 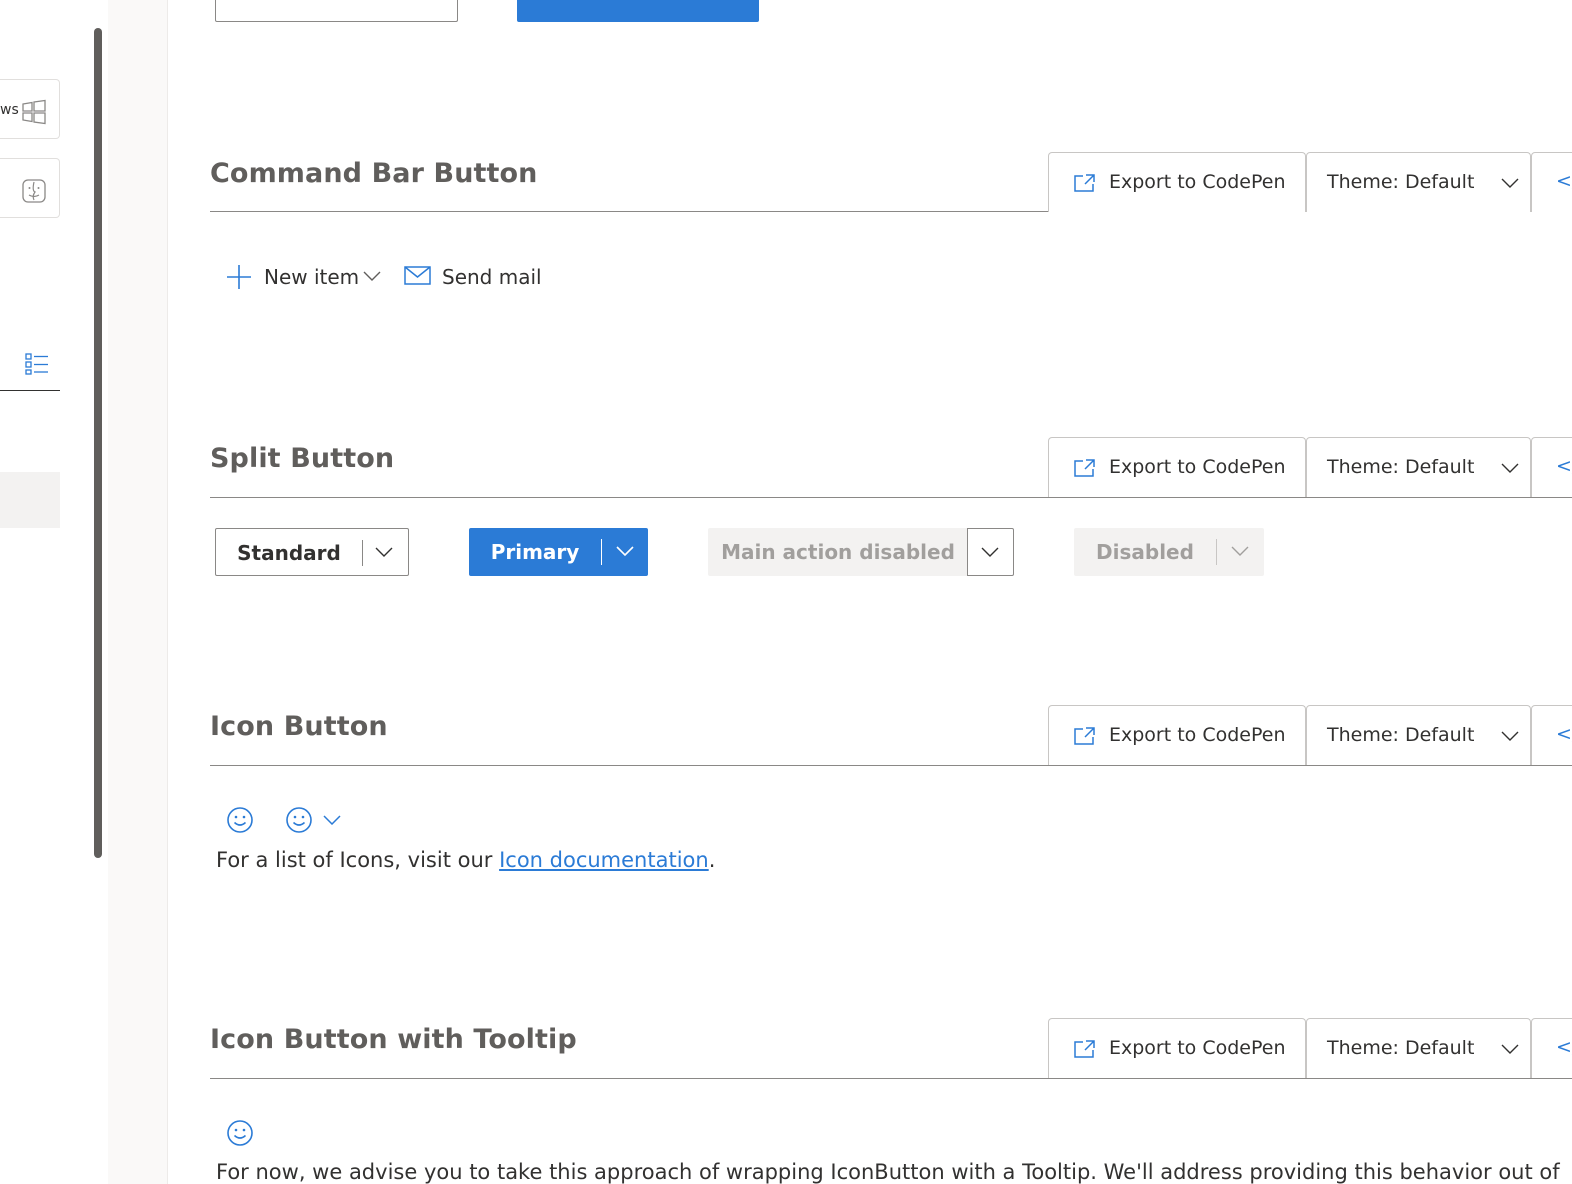 I want to click on top-primary-button, so click(x=638, y=11).